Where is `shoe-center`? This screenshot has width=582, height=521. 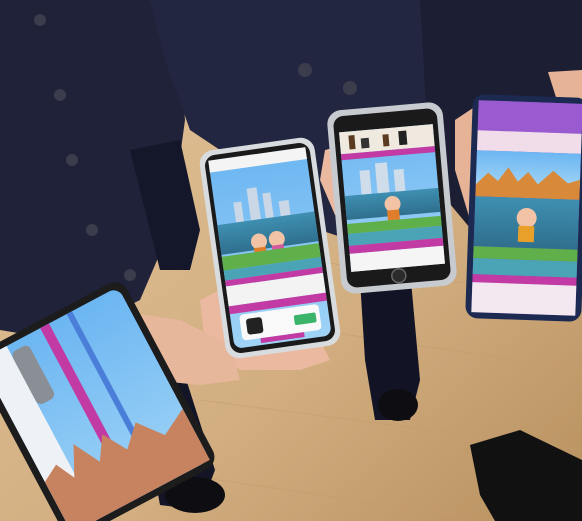 shoe-center is located at coordinates (398, 405).